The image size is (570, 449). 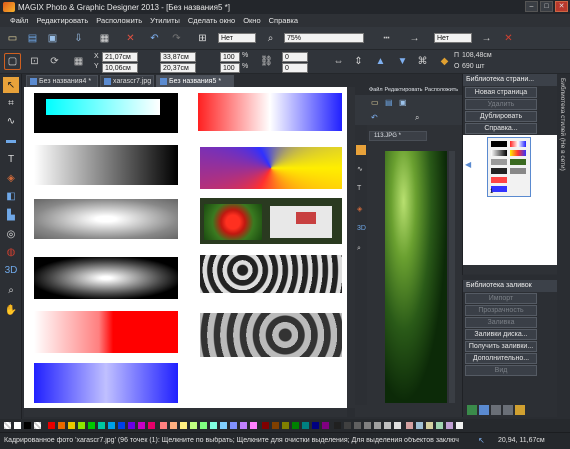 I want to click on new-page-button: Новая страница, so click(x=501, y=92).